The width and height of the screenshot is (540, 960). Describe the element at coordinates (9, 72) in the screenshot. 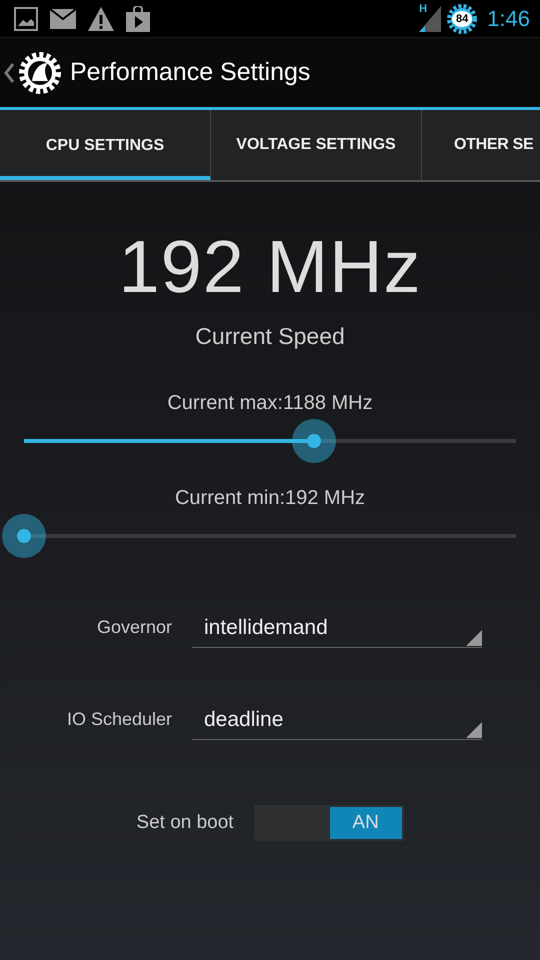

I see `back-caret-icon` at that location.